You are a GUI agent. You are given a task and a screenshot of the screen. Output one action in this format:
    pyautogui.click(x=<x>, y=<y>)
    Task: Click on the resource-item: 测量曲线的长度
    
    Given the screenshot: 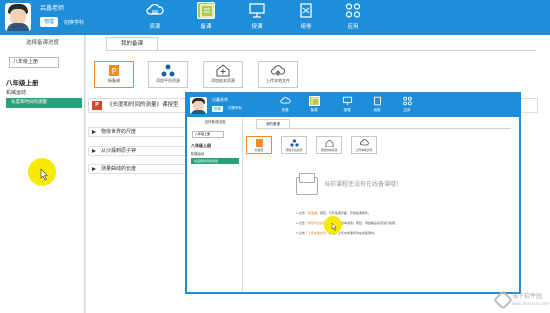 What is the action you would take?
    pyautogui.click(x=138, y=169)
    